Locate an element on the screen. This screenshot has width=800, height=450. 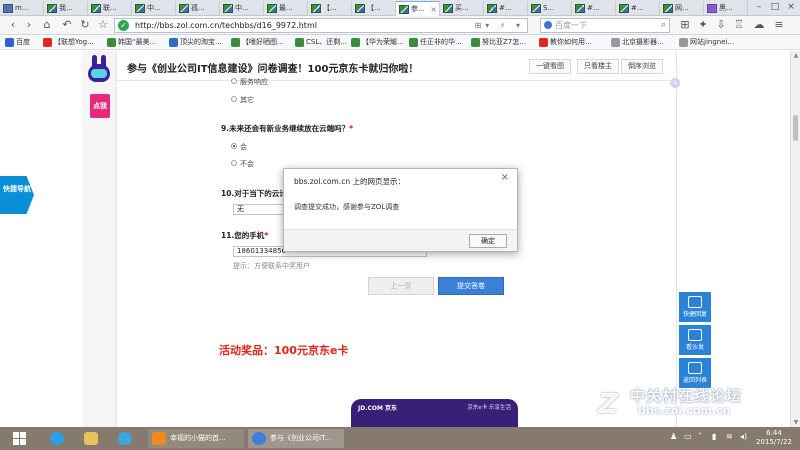
tray-chevron-icon: ˄ is located at coordinates (700, 436).